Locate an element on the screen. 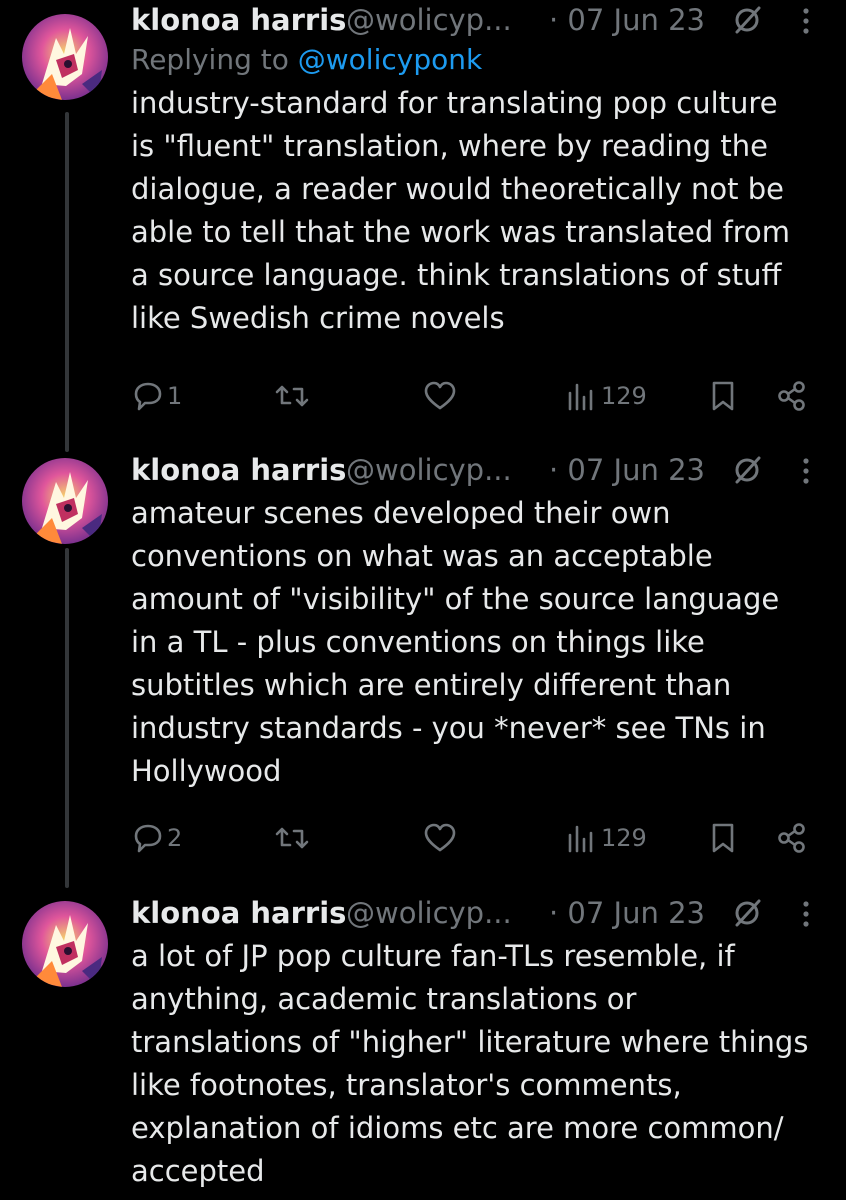  mention-link: @wolicyponk is located at coordinates (390, 59).